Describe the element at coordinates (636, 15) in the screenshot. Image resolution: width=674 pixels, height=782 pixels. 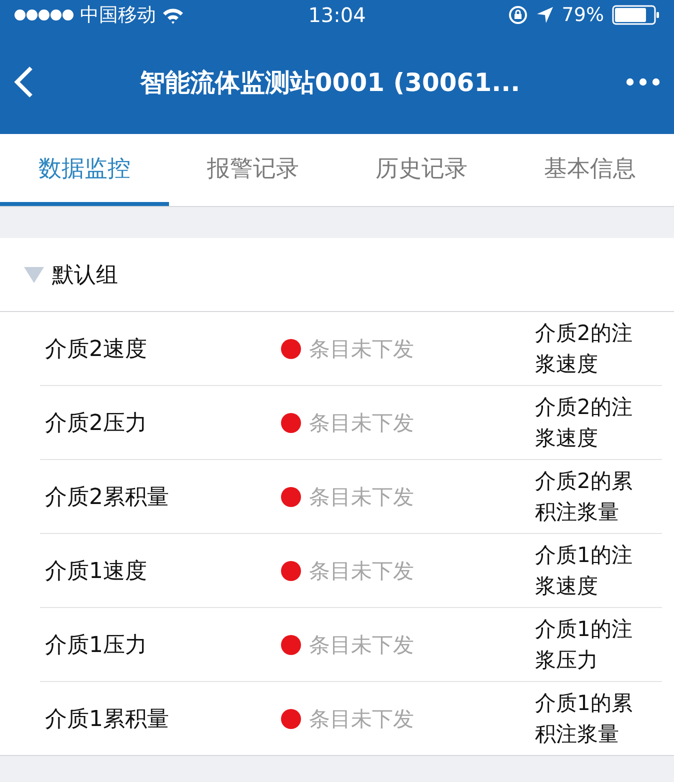
I see `battery-icon` at that location.